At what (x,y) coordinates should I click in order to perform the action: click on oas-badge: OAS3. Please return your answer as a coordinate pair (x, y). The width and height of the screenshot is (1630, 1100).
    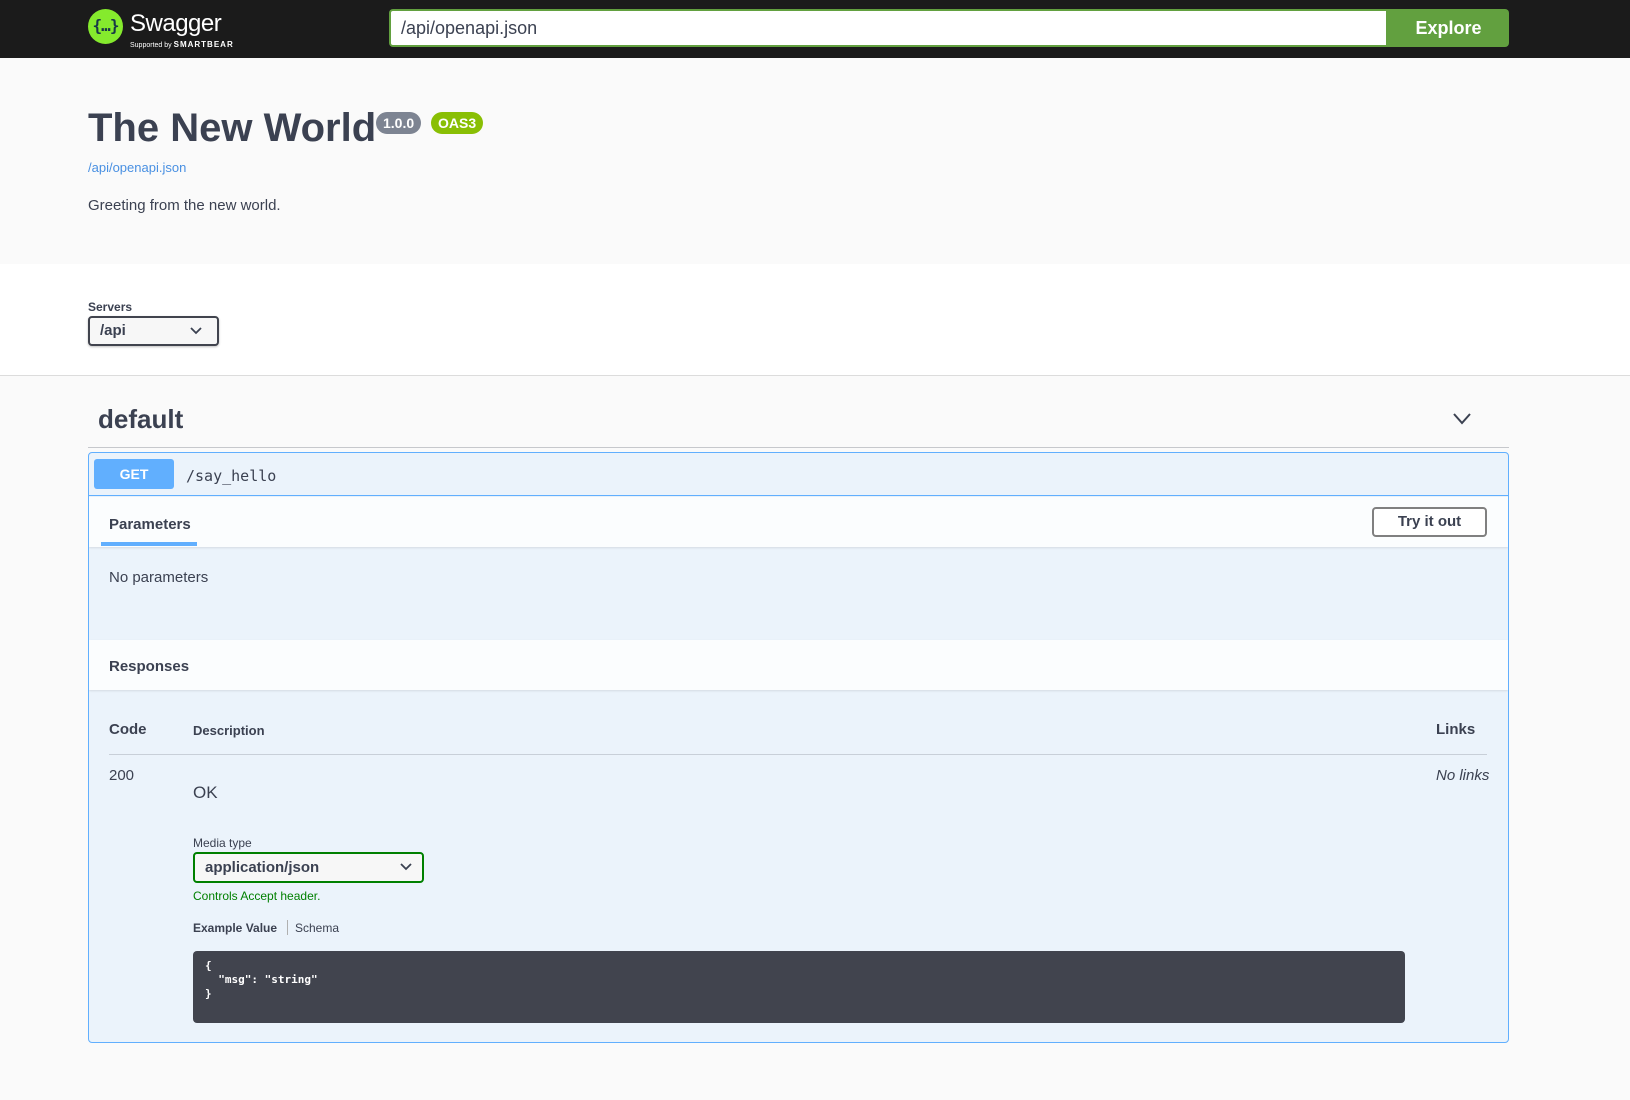
    Looking at the image, I should click on (457, 123).